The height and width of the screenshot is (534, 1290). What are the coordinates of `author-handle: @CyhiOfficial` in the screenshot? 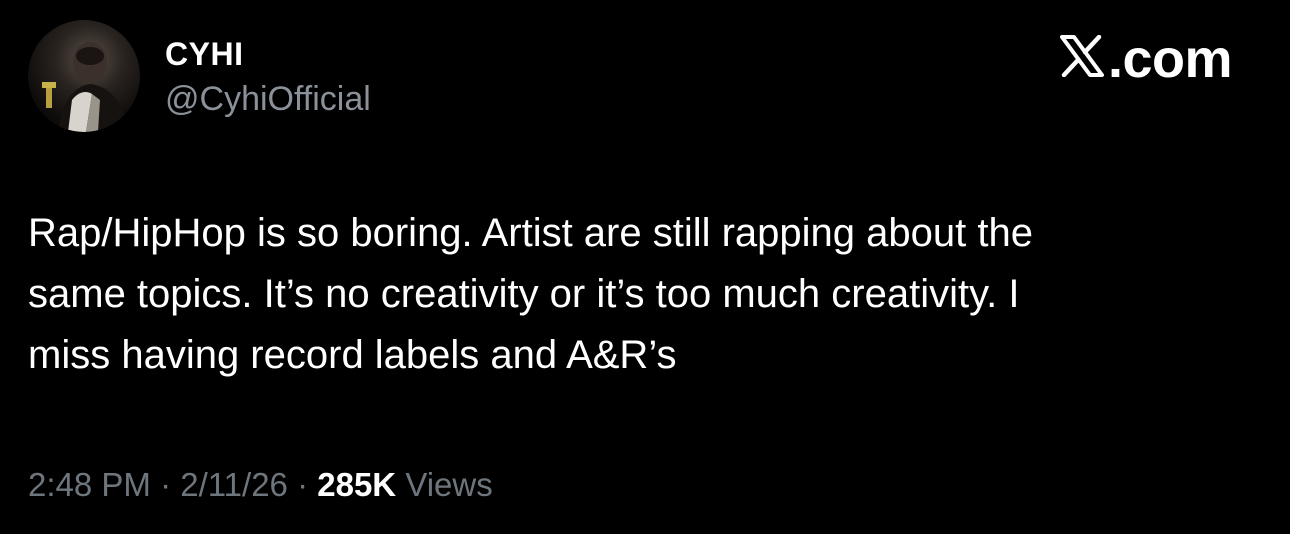 It's located at (268, 99).